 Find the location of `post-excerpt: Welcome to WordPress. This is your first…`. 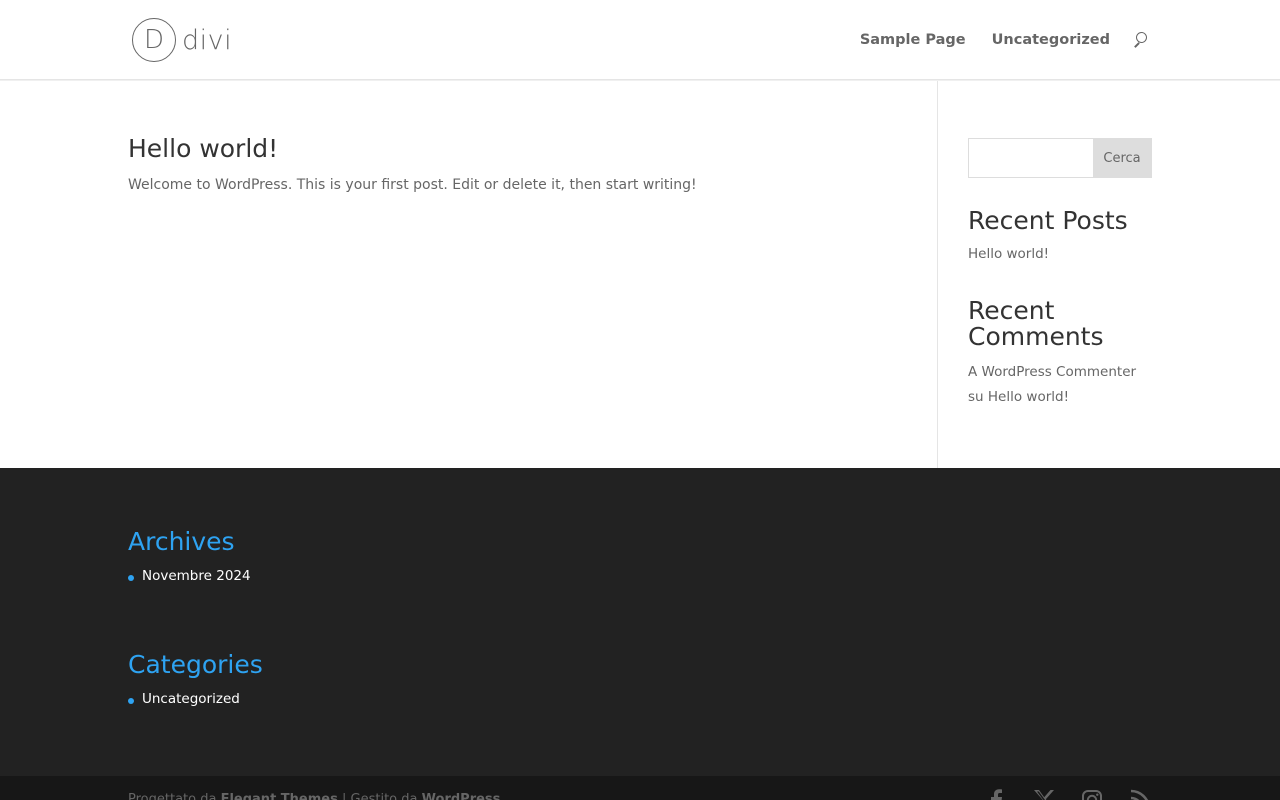

post-excerpt: Welcome to WordPress. This is your first… is located at coordinates (412, 185).